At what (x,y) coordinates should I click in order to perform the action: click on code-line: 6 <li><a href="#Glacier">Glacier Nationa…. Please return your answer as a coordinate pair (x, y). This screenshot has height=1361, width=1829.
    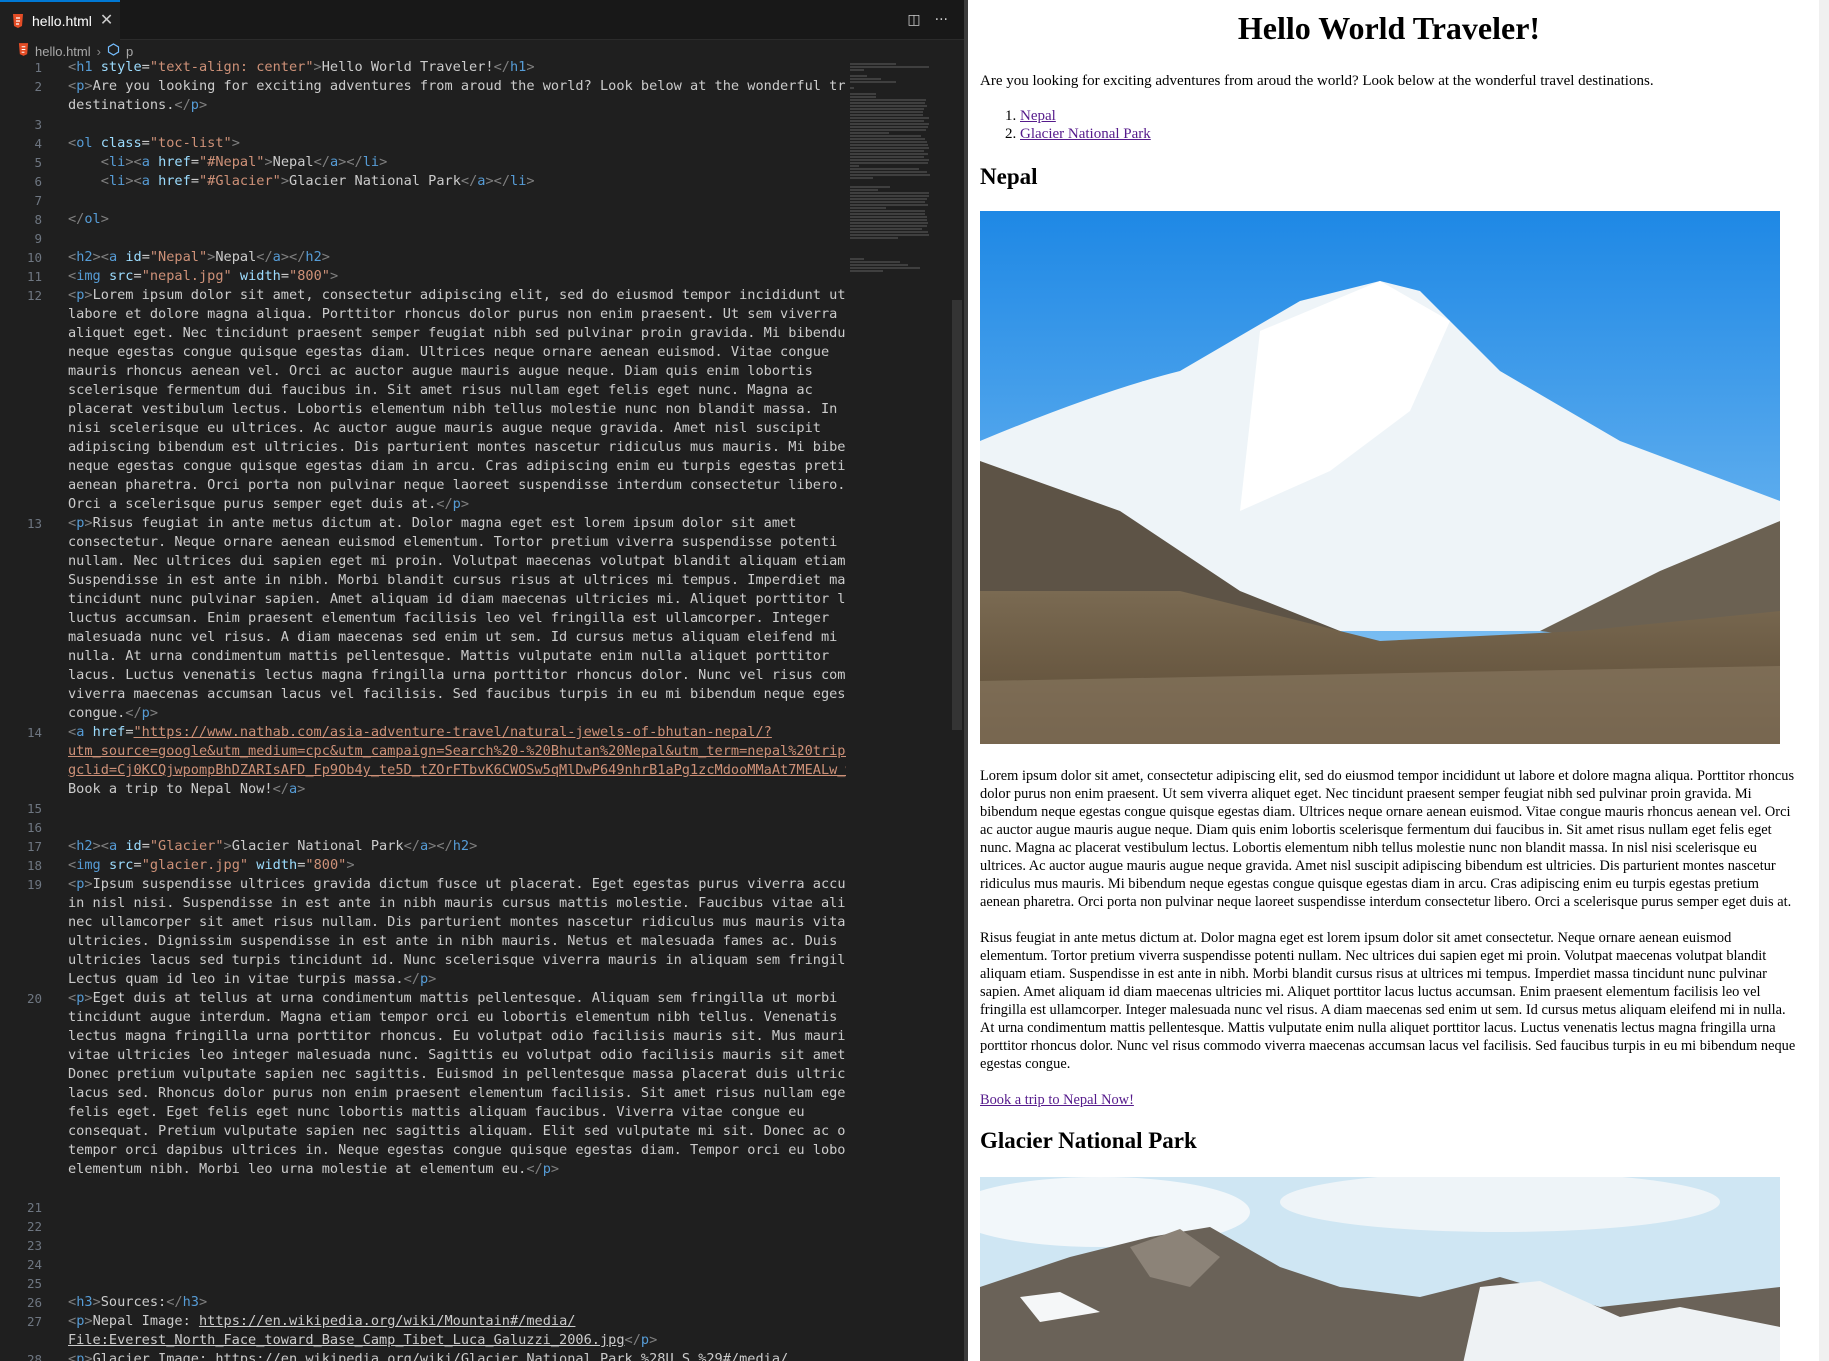
    Looking at the image, I should click on (423, 181).